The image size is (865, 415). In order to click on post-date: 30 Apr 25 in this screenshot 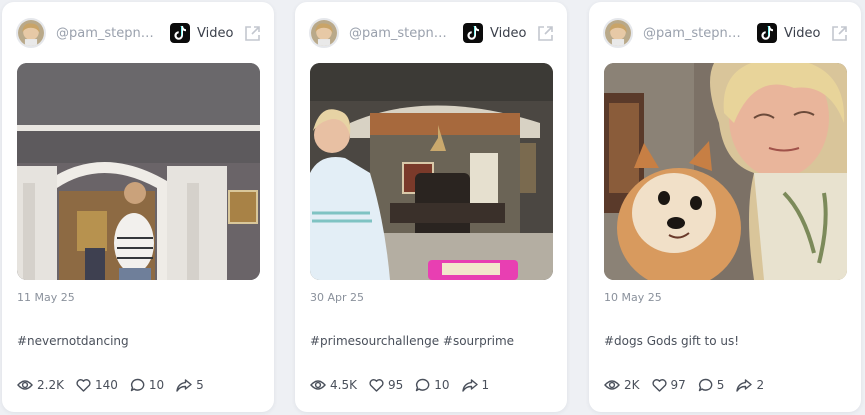, I will do `click(337, 297)`.